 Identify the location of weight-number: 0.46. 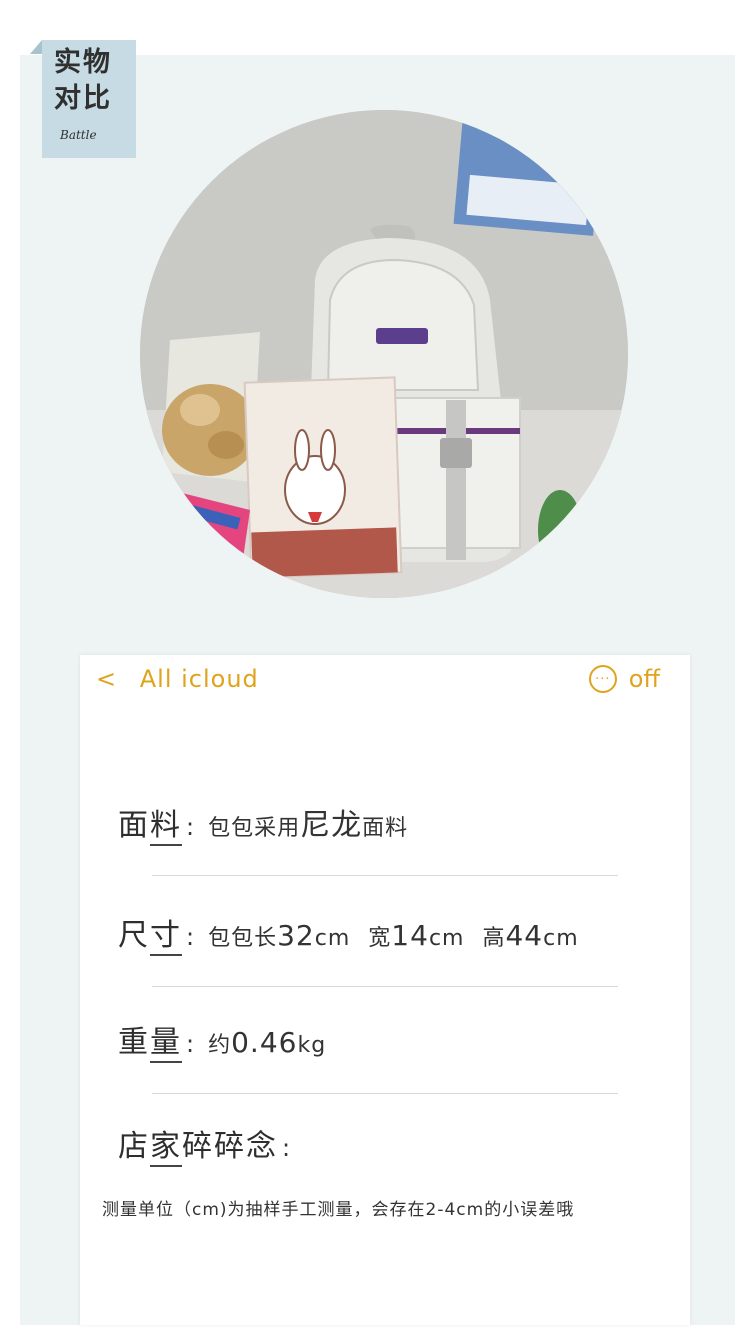
(264, 1042).